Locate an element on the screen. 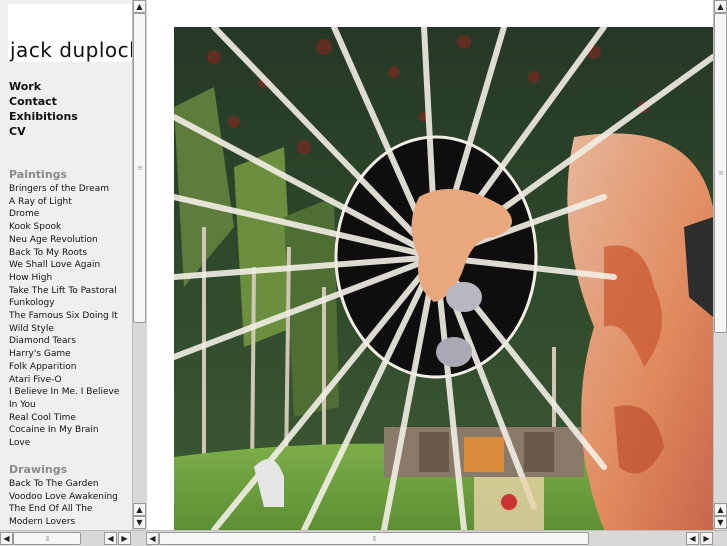 This screenshot has height=546, width=727. painting-link: Folk Apparition is located at coordinates (42, 367).